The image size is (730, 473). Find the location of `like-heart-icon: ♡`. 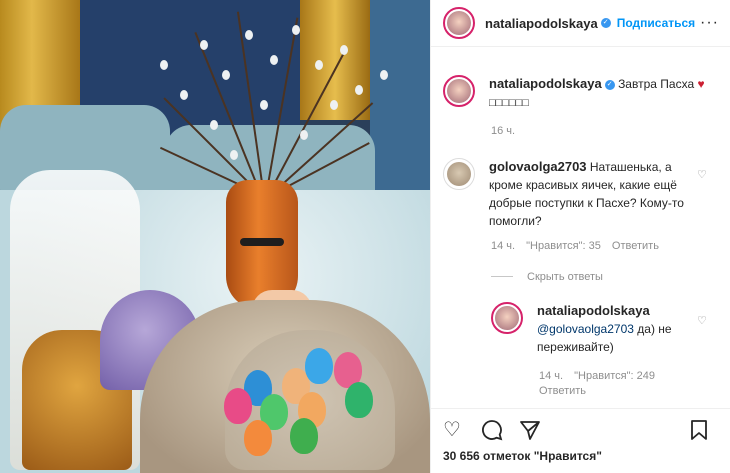

like-heart-icon: ♡ is located at coordinates (452, 430).